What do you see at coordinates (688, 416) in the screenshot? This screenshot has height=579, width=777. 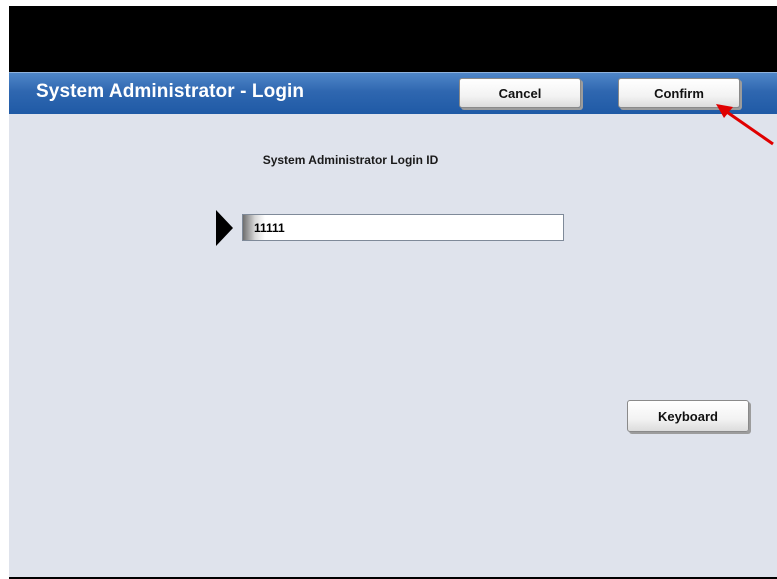 I see `keyboard-button: Keyboard` at bounding box center [688, 416].